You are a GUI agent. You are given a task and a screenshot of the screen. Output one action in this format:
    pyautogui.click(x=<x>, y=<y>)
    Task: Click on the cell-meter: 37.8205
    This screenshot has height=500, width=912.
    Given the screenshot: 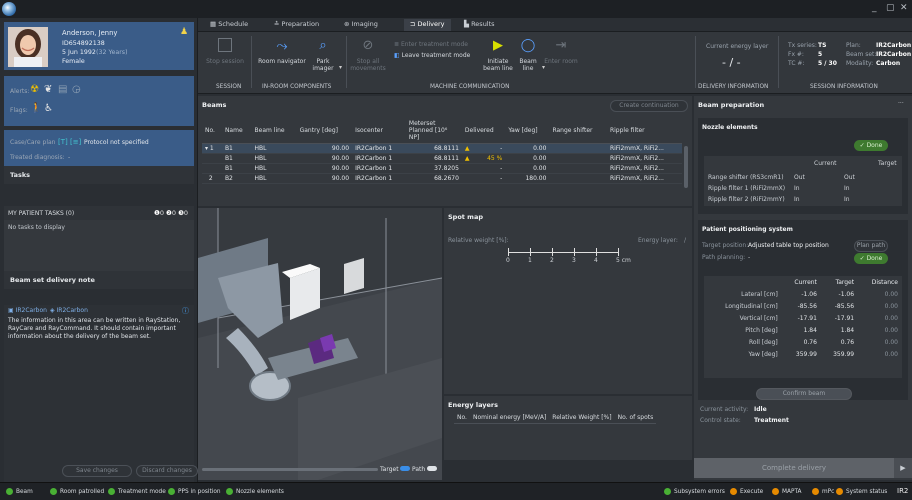 What is the action you would take?
    pyautogui.click(x=433, y=168)
    